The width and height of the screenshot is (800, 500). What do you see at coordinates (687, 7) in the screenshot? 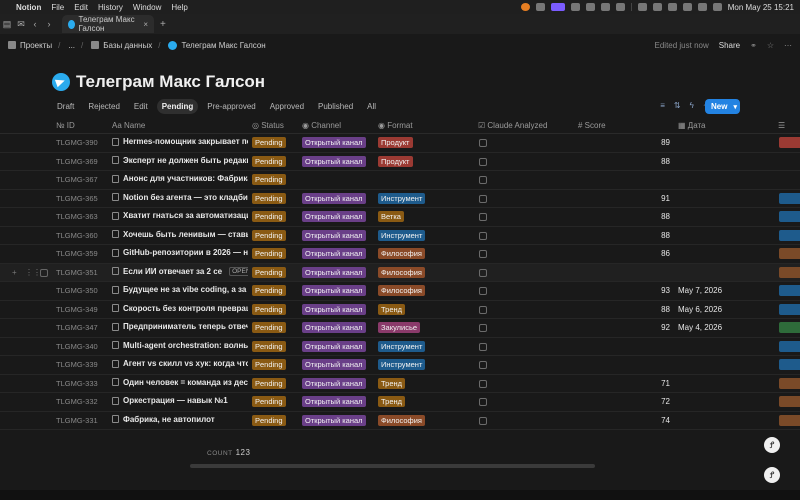
I see `dropbox-icon` at bounding box center [687, 7].